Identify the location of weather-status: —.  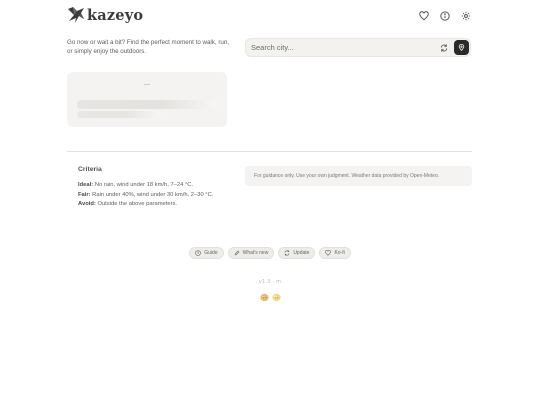
(147, 85).